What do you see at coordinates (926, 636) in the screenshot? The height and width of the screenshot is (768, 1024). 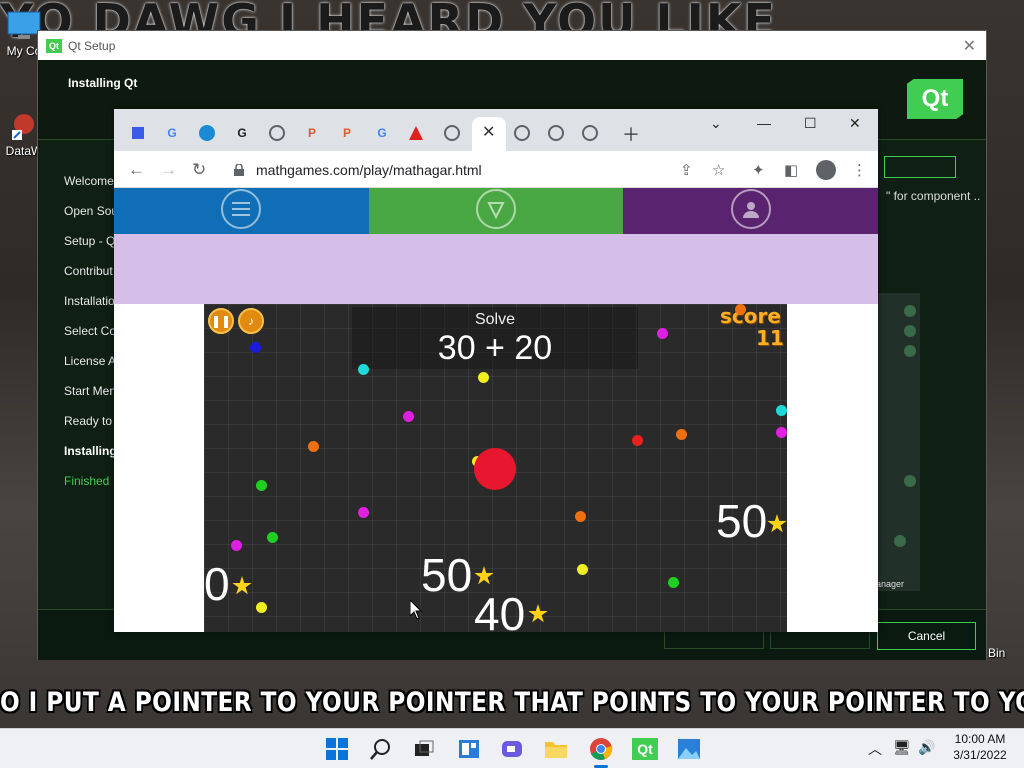 I see `cancel-button: Cancel` at bounding box center [926, 636].